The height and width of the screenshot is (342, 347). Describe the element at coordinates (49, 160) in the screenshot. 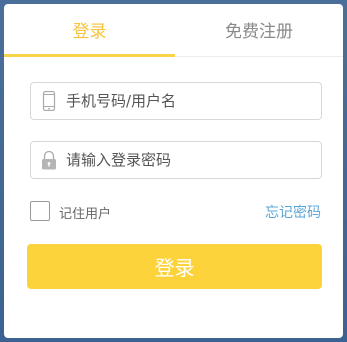

I see `lock-icon` at that location.